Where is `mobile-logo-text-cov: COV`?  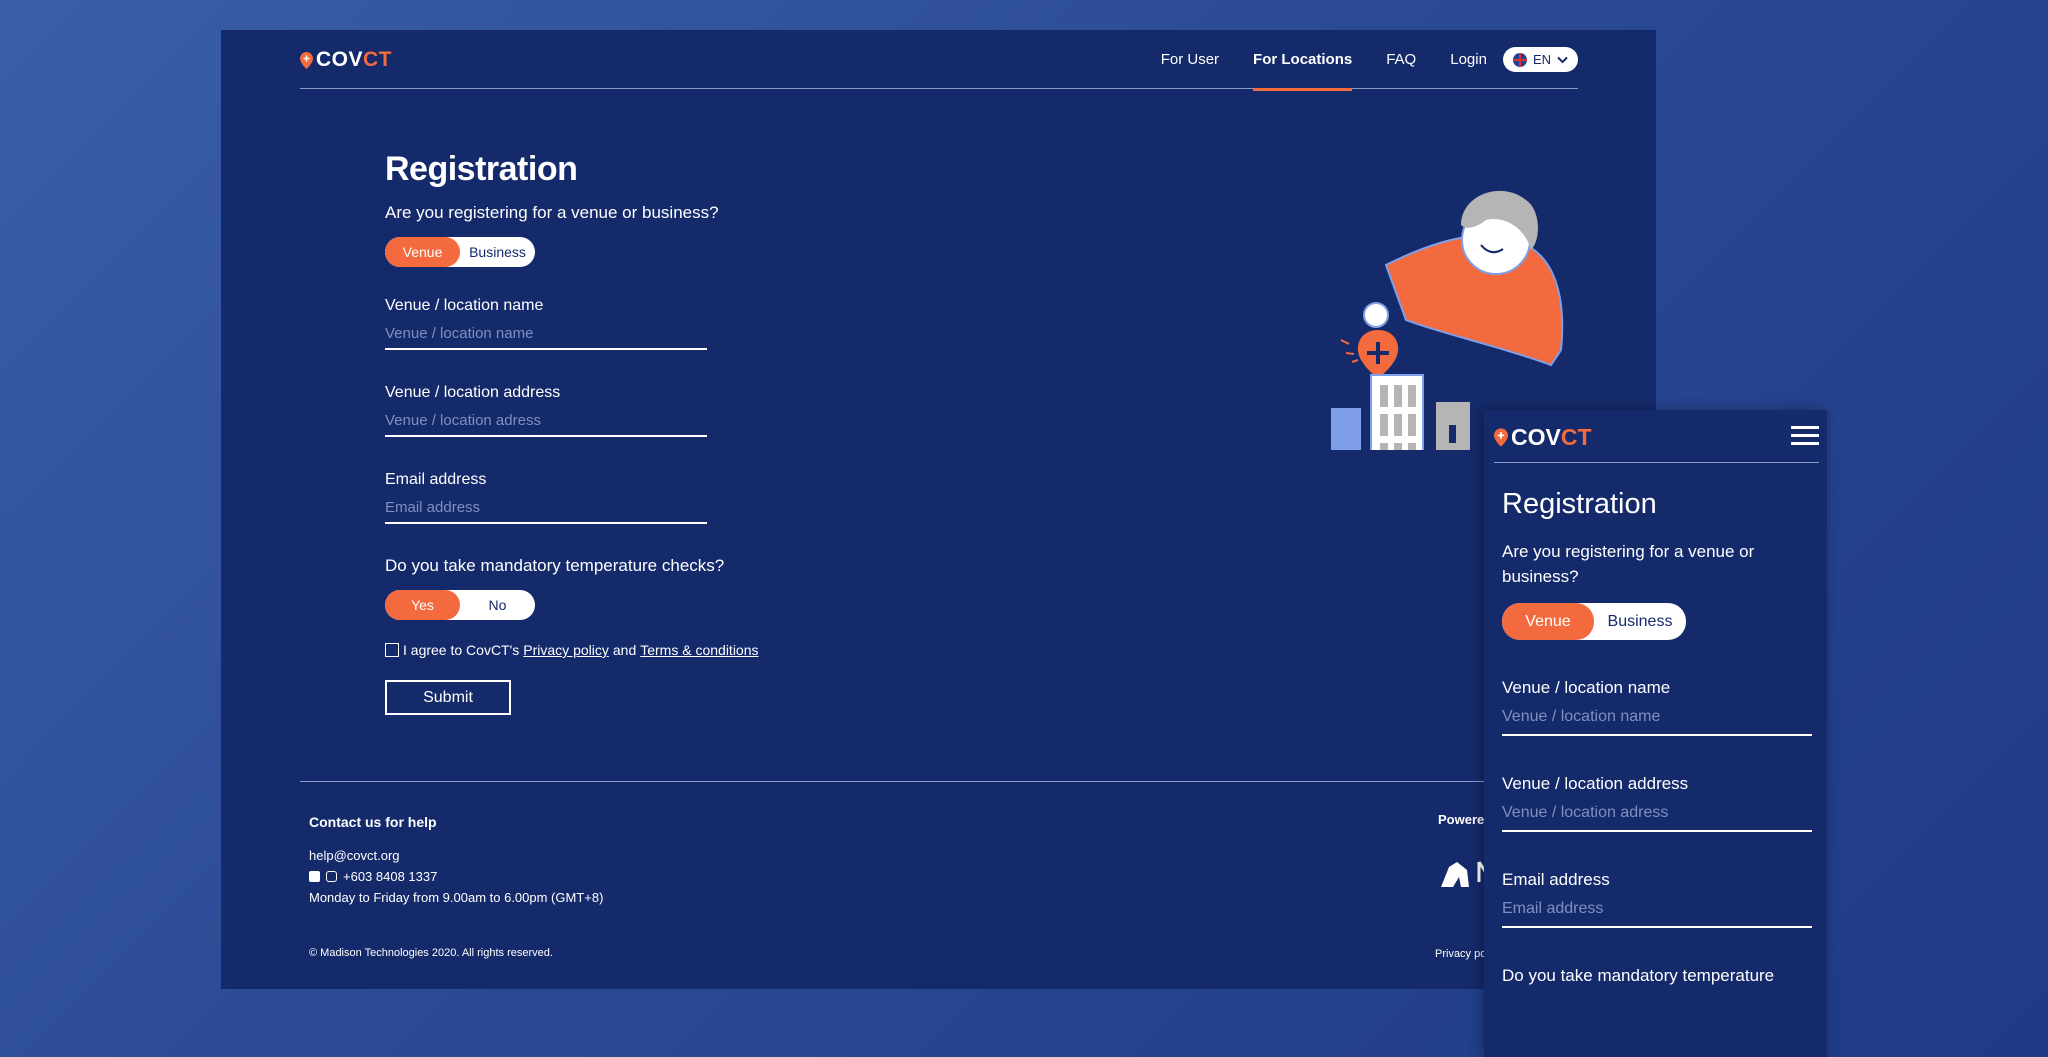 mobile-logo-text-cov: COV is located at coordinates (1536, 437).